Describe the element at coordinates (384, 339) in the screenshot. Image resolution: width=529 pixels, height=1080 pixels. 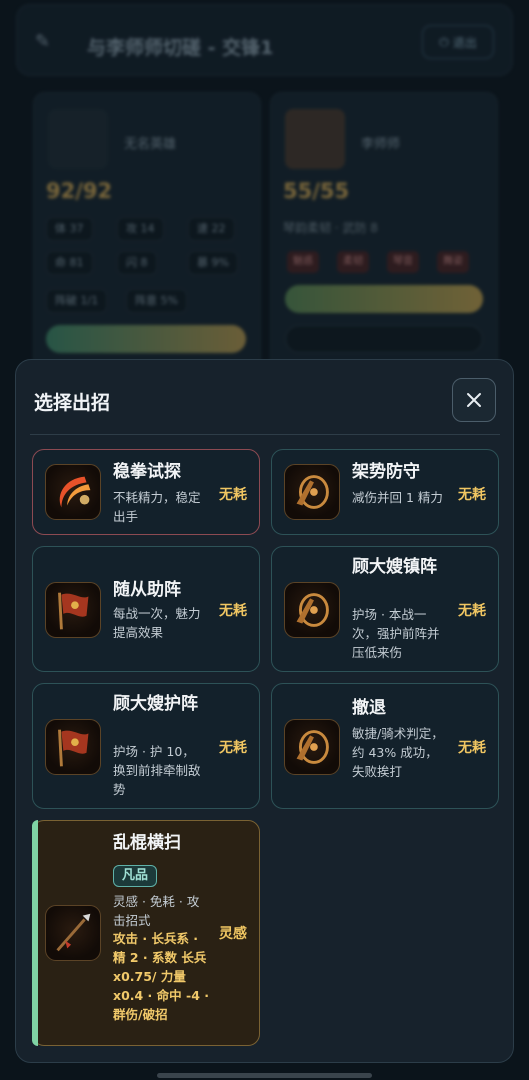
I see `enemy-energy-bar` at that location.